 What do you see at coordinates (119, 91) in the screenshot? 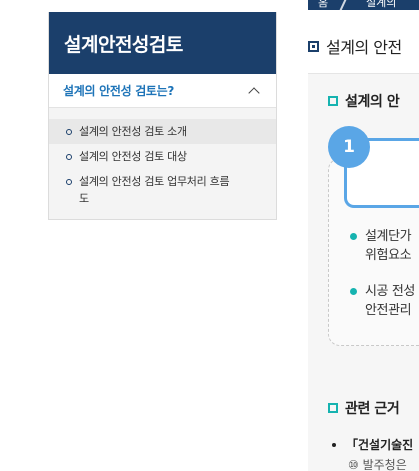
I see `submenu-title: 설계의 안전성 검토는?` at bounding box center [119, 91].